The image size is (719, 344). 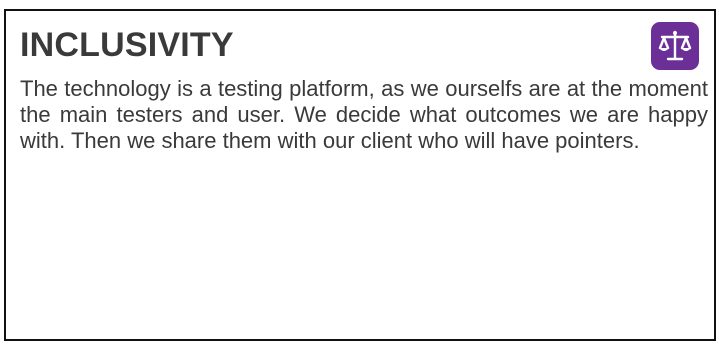 I want to click on balance-scale-icon, so click(x=675, y=46).